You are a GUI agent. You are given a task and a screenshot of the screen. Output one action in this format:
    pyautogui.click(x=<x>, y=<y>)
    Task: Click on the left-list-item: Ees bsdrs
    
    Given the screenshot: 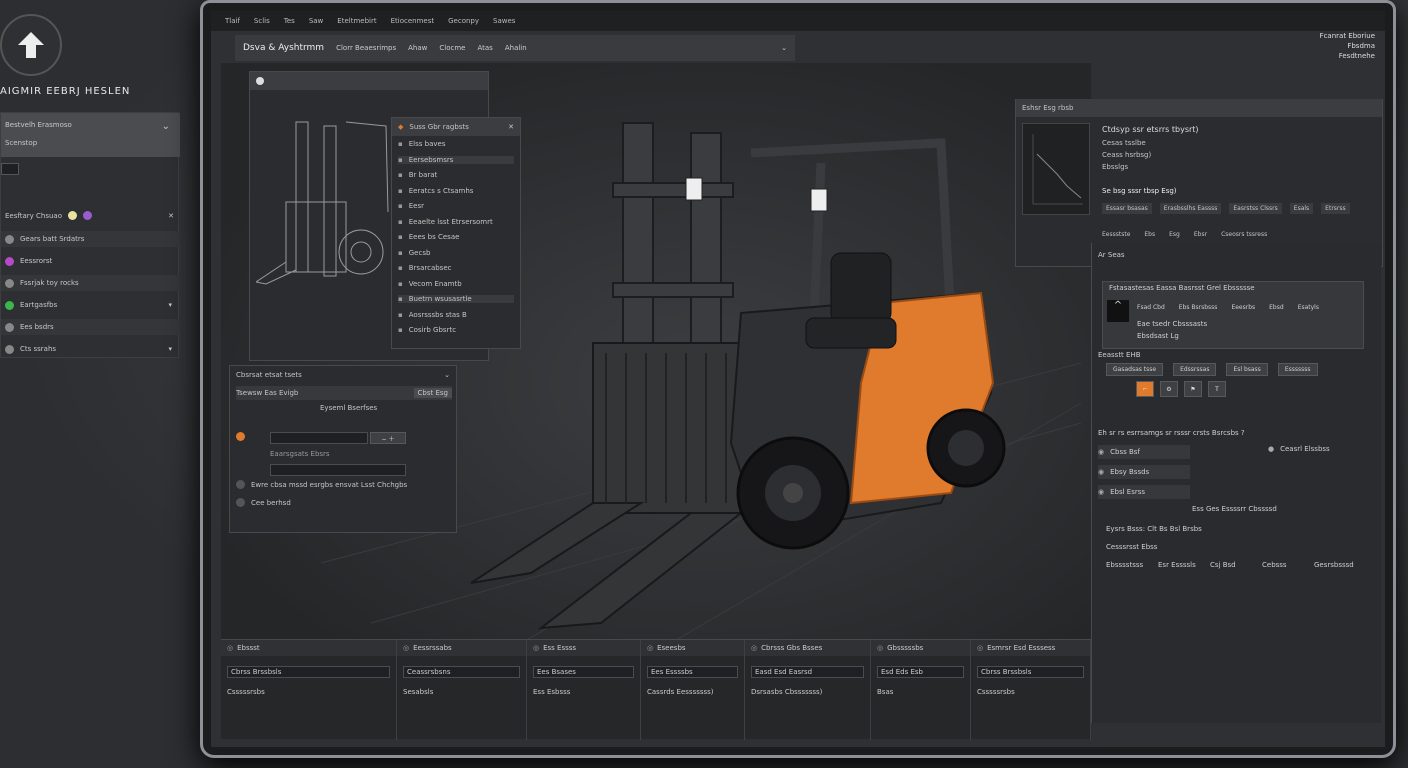 What is the action you would take?
    pyautogui.click(x=90, y=327)
    